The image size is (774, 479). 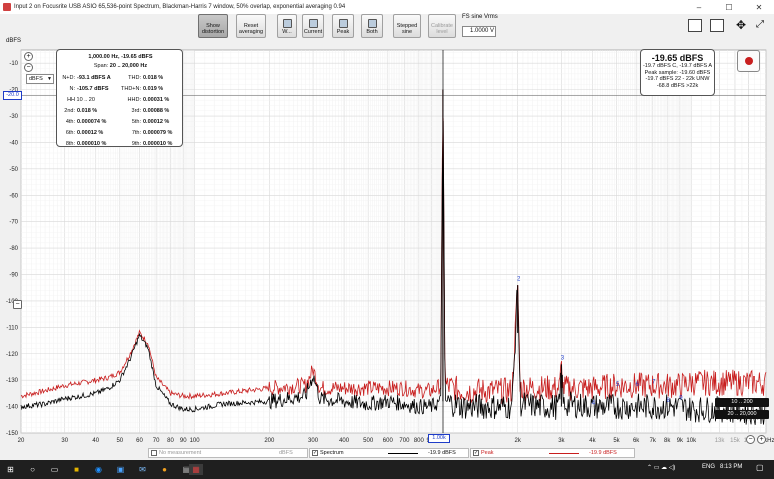 What do you see at coordinates (759, 7) in the screenshot?
I see `close-button: ✕` at bounding box center [759, 7].